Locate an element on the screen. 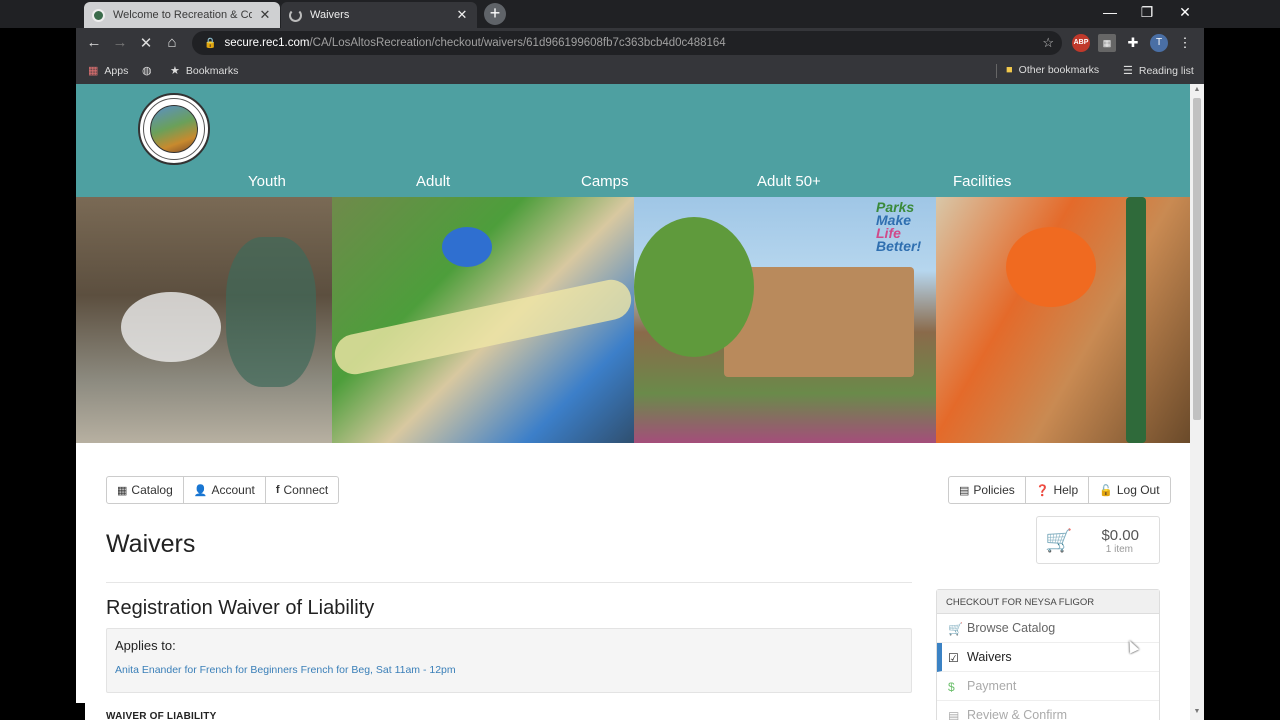 This screenshot has width=1280, height=720. forward-arrow-icon: → is located at coordinates (120, 42).